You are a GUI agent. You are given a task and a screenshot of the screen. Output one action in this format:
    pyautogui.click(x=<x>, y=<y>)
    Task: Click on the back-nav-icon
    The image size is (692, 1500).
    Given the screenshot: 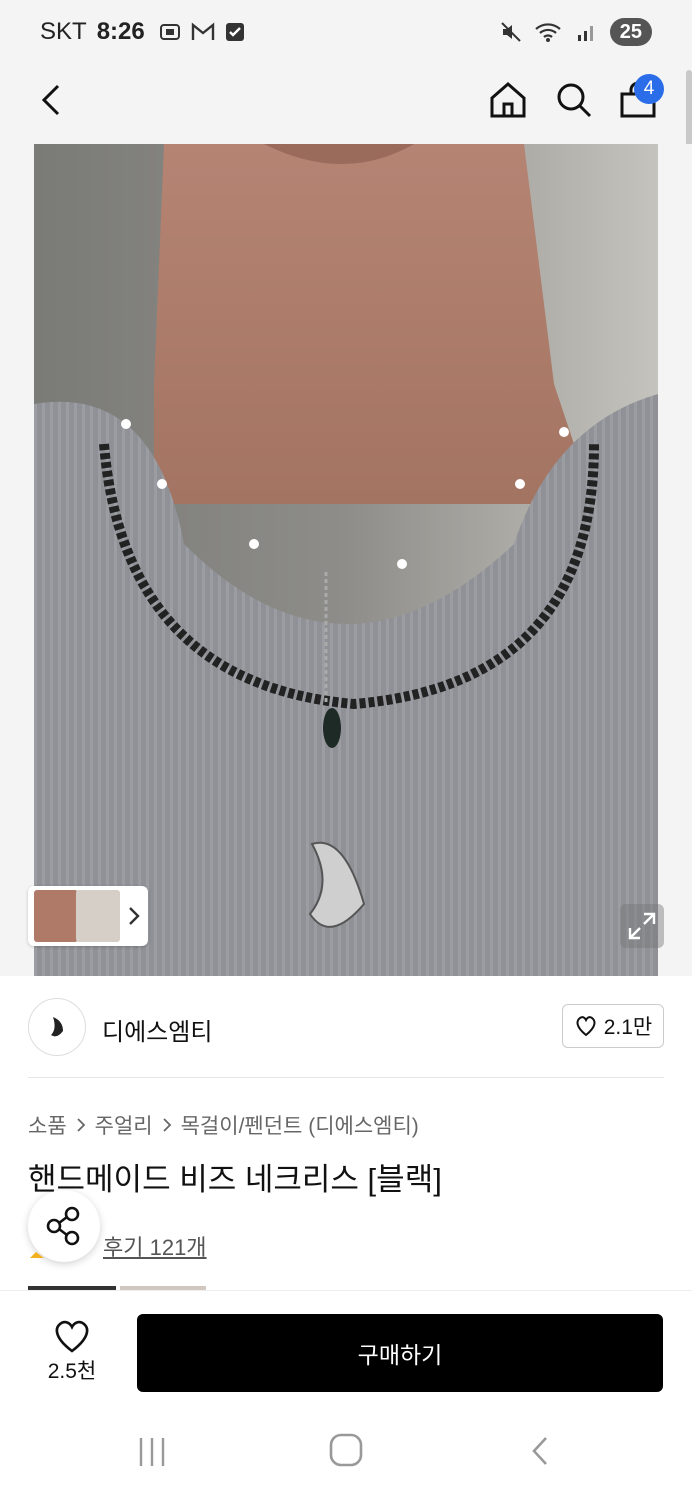 What is the action you would take?
    pyautogui.click(x=540, y=1451)
    